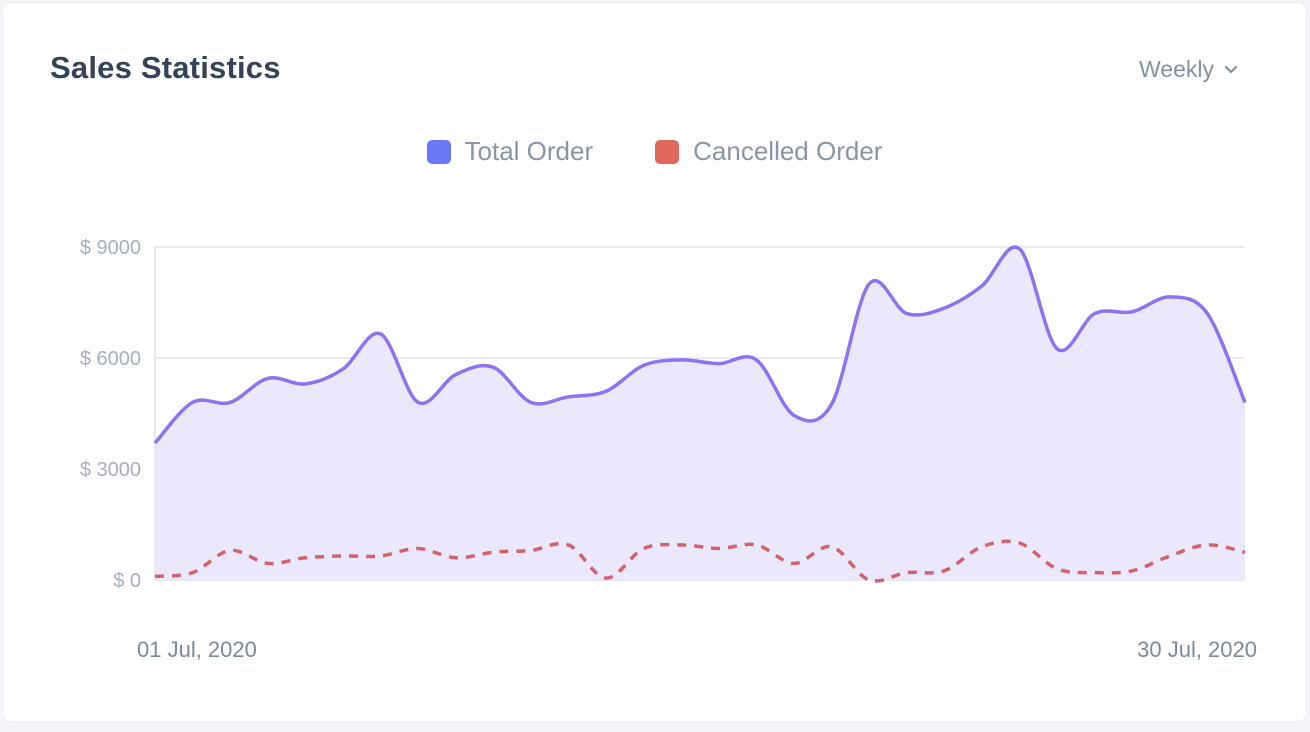  What do you see at coordinates (127, 581) in the screenshot?
I see `y-tick-label: $ 0` at bounding box center [127, 581].